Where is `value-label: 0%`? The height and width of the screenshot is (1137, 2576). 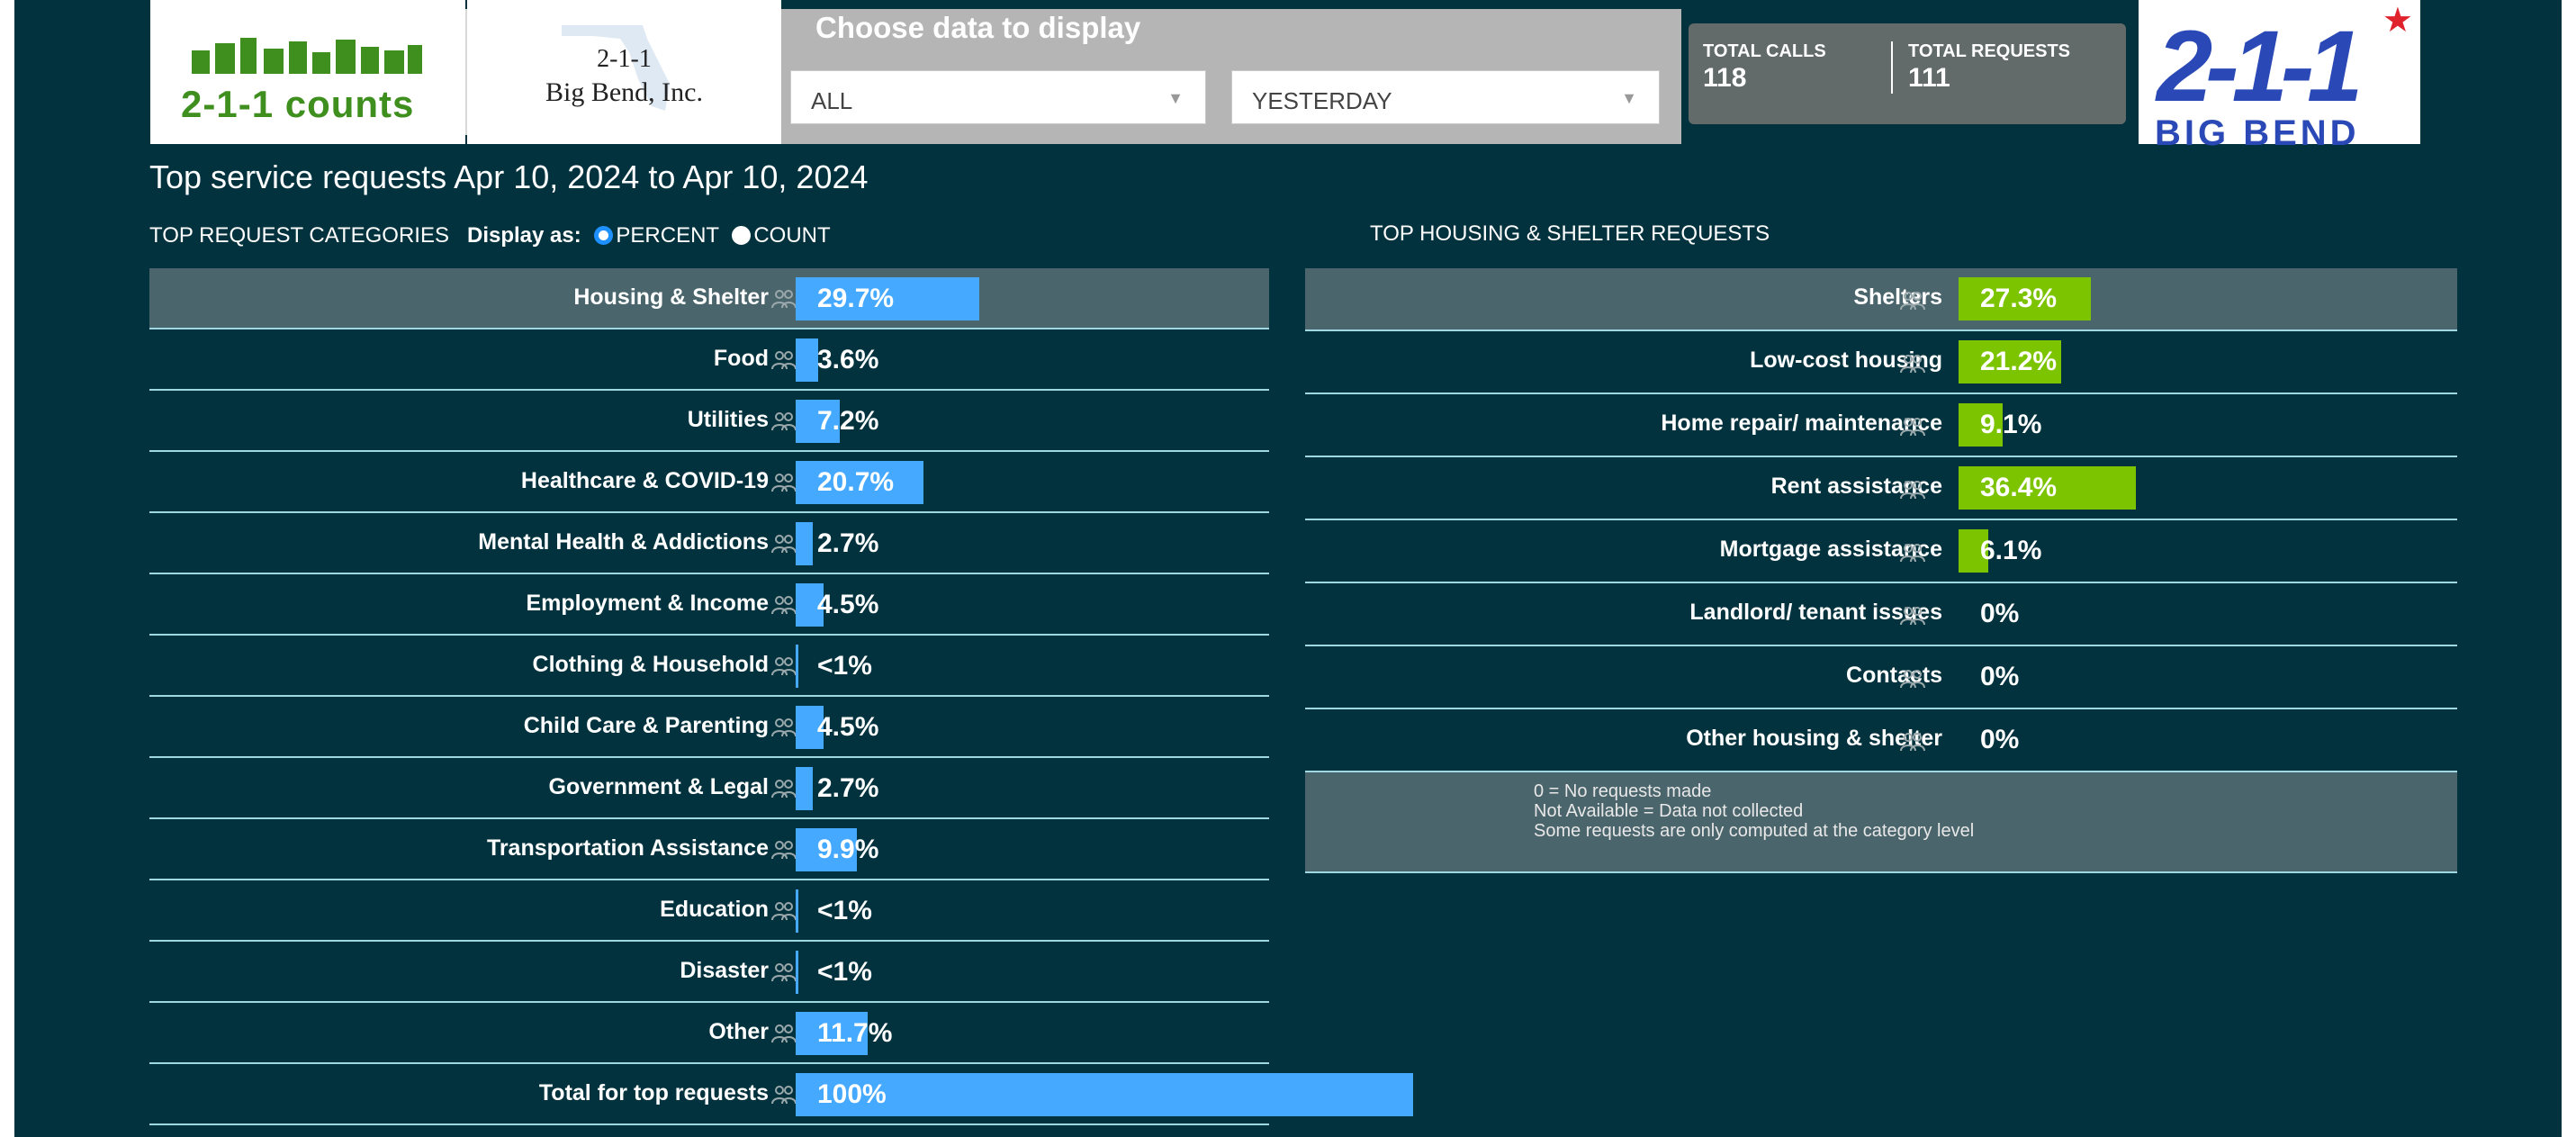
value-label: 0% is located at coordinates (2000, 613).